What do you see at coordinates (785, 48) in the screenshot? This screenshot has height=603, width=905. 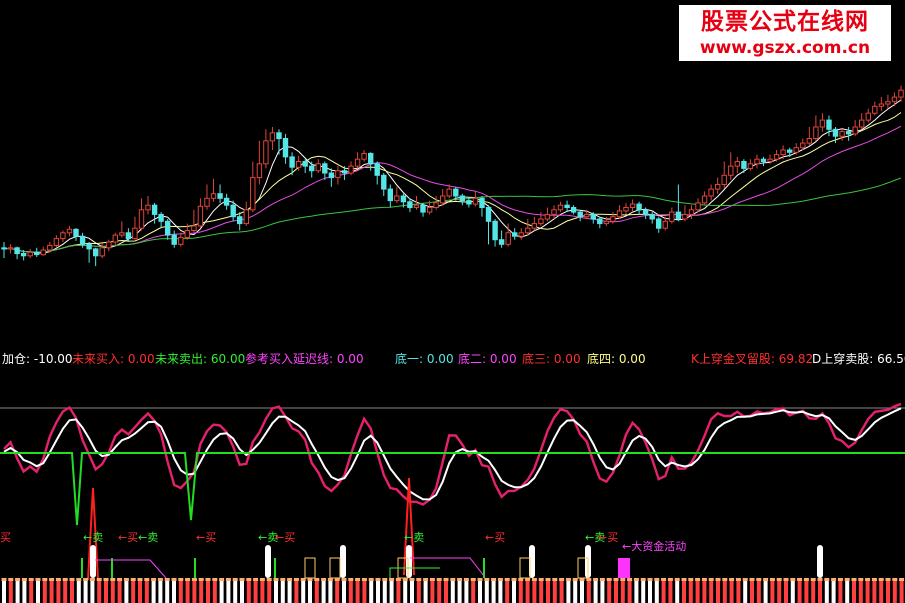 I see `watermark-url: www.gszx.com.cn` at bounding box center [785, 48].